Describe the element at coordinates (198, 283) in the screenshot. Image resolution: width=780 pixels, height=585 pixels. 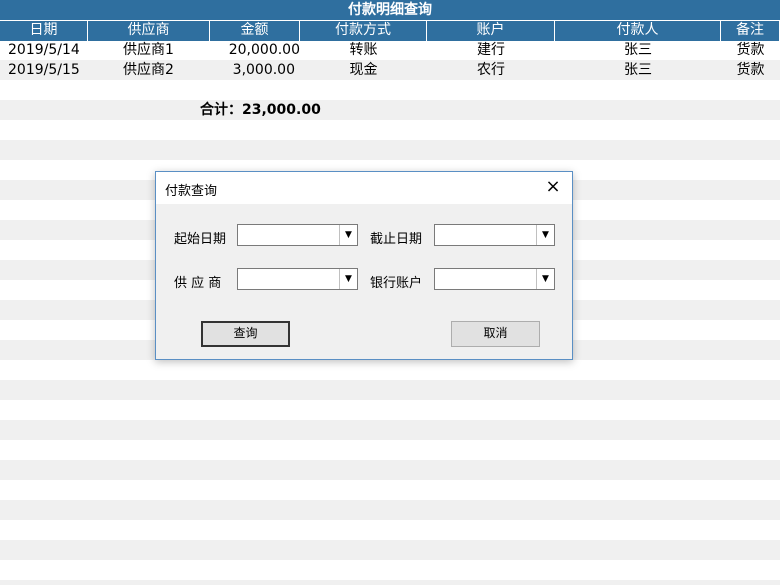
I see `supplier-label: 供 应 商` at that location.